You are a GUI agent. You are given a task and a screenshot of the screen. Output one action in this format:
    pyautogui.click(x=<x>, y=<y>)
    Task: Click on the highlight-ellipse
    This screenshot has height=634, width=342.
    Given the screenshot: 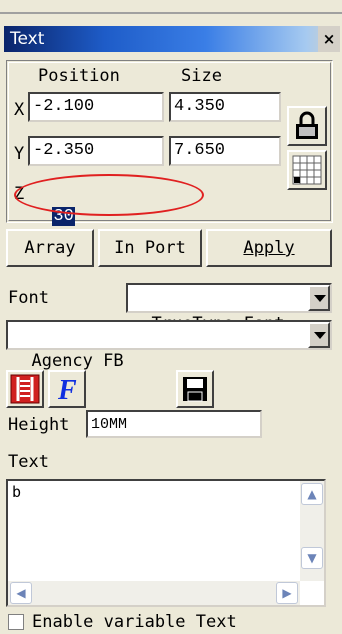 What is the action you would take?
    pyautogui.click(x=109, y=195)
    